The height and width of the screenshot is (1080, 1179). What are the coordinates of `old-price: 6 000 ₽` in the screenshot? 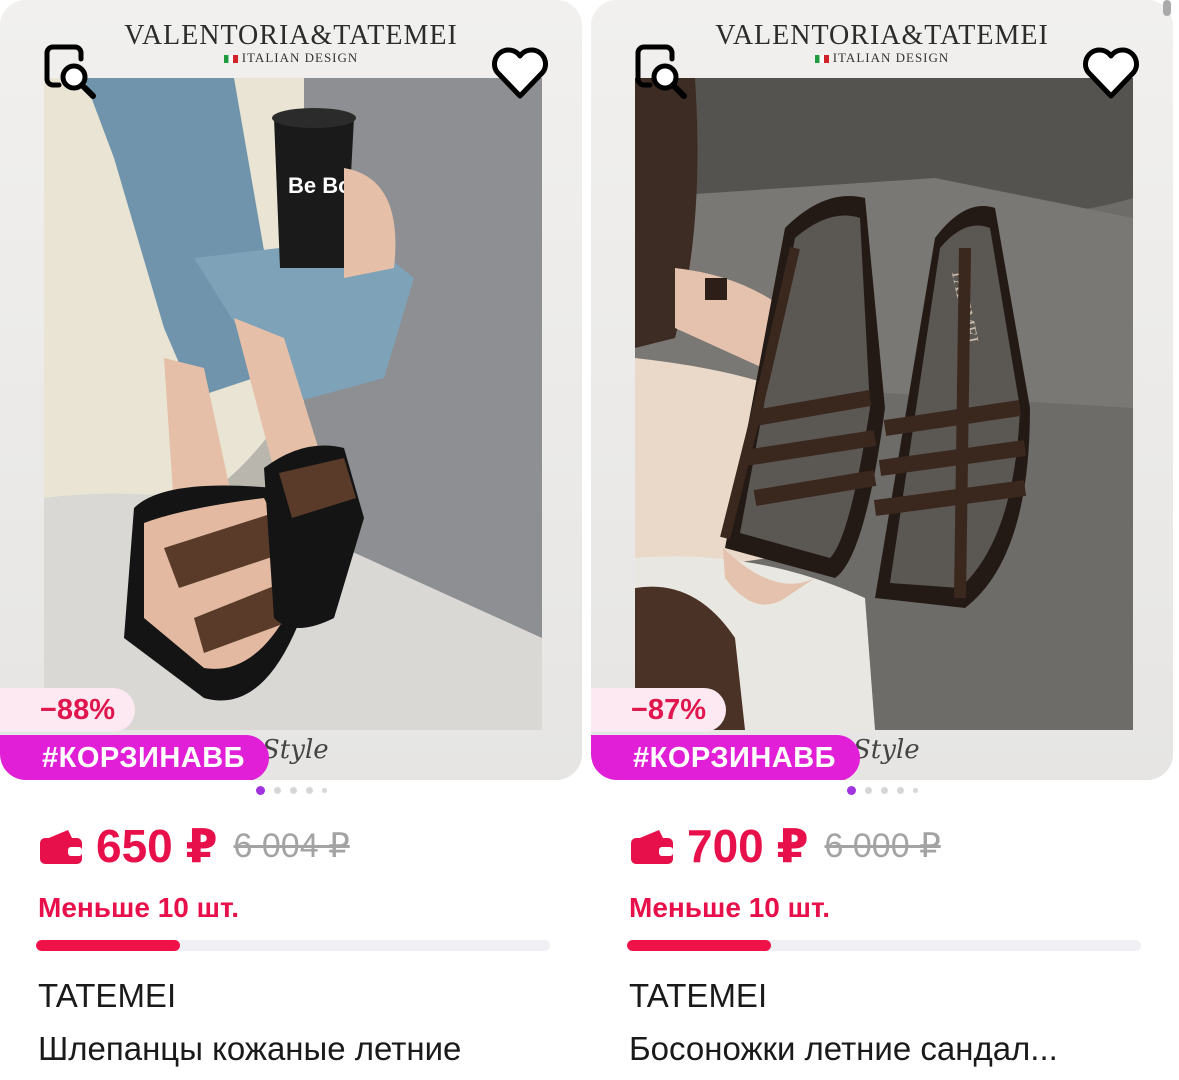 It's located at (882, 846).